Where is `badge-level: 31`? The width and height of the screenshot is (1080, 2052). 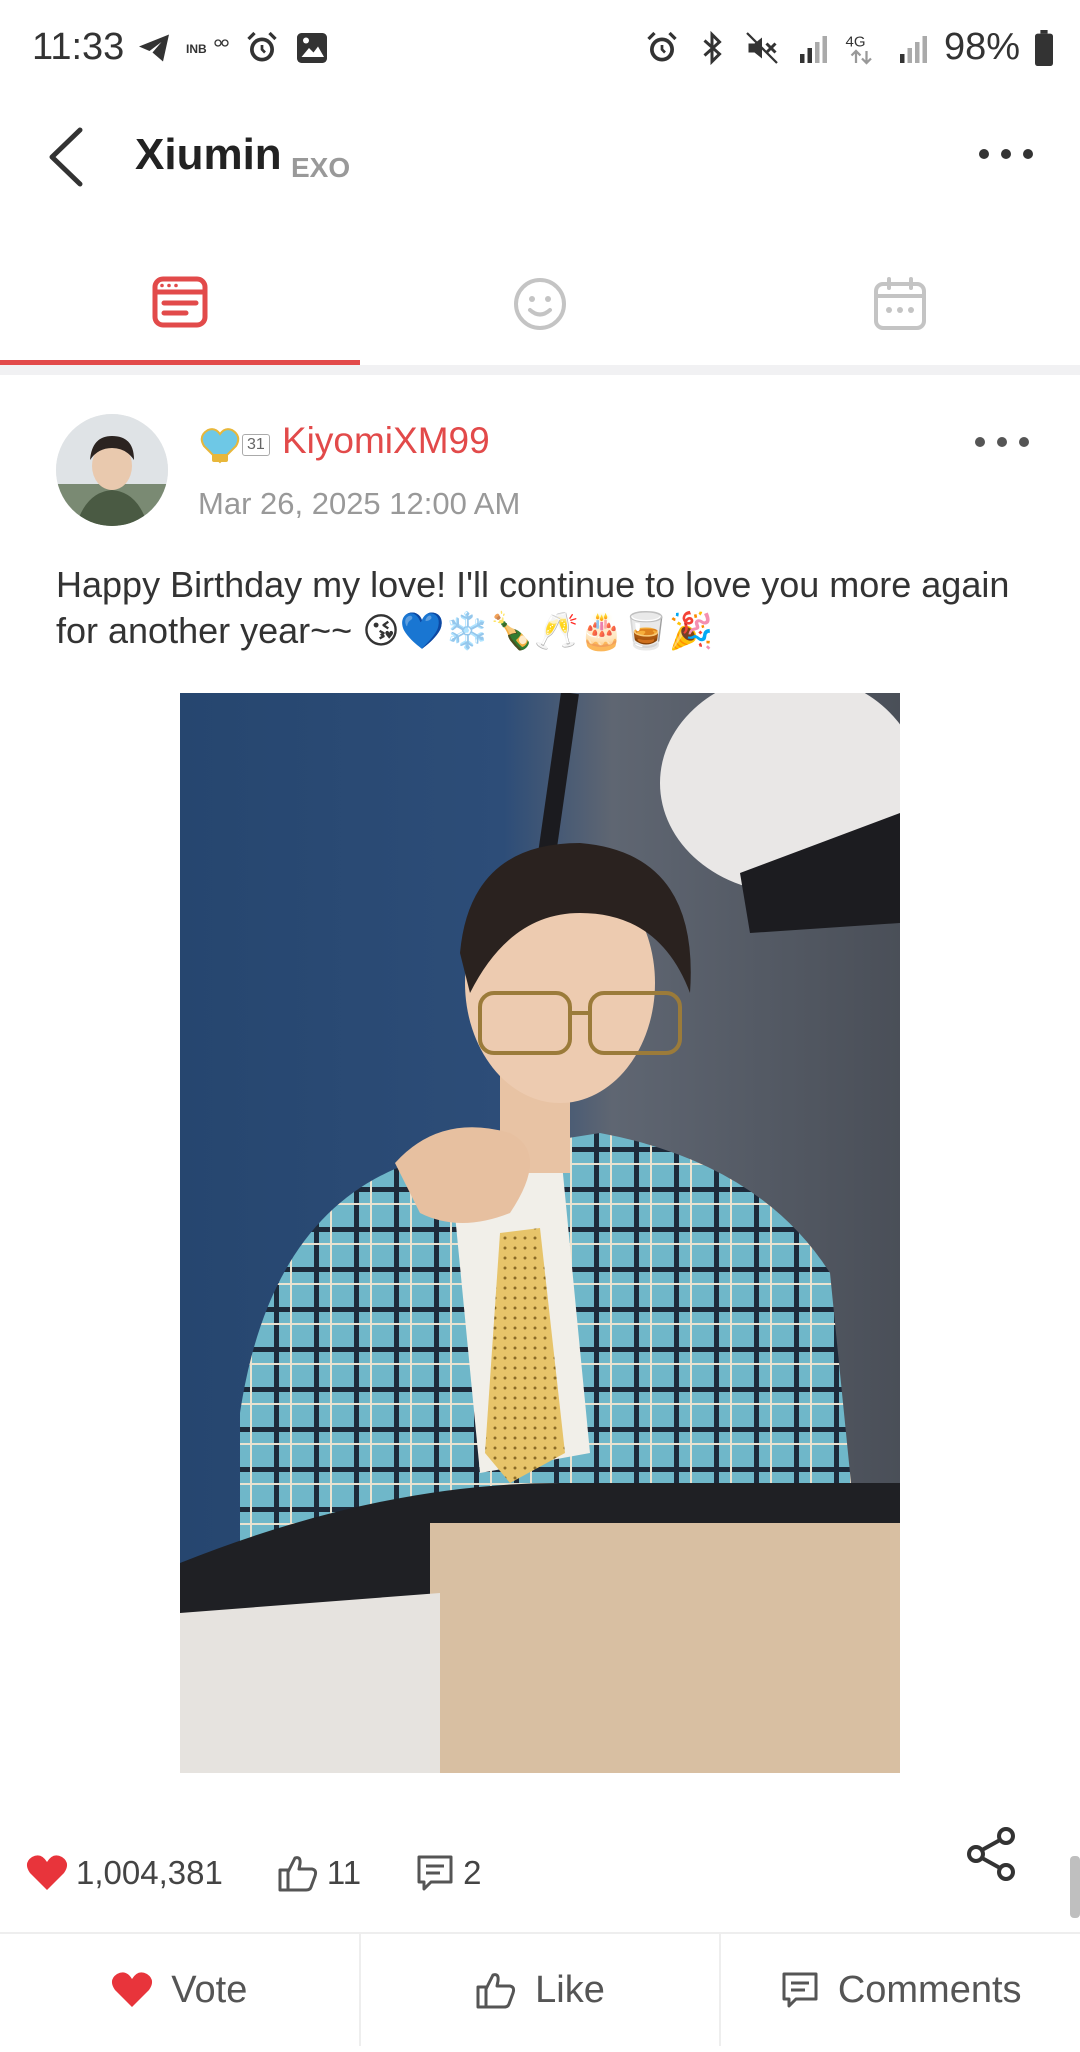 badge-level: 31 is located at coordinates (256, 445).